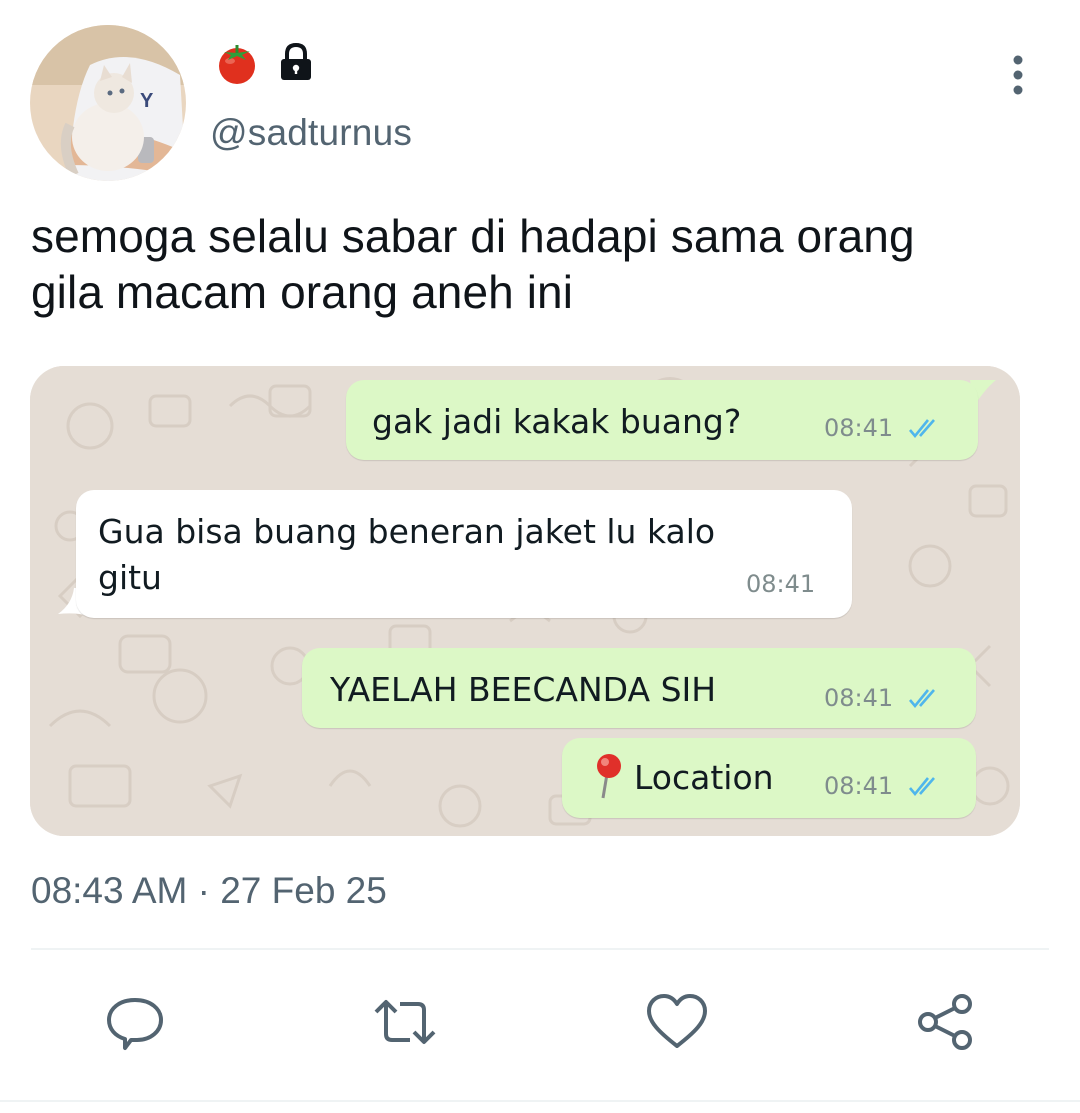 Image resolution: width=1080 pixels, height=1113 pixels. Describe the element at coordinates (557, 421) in the screenshot. I see `message-text: gak jadi kakak buang?` at that location.